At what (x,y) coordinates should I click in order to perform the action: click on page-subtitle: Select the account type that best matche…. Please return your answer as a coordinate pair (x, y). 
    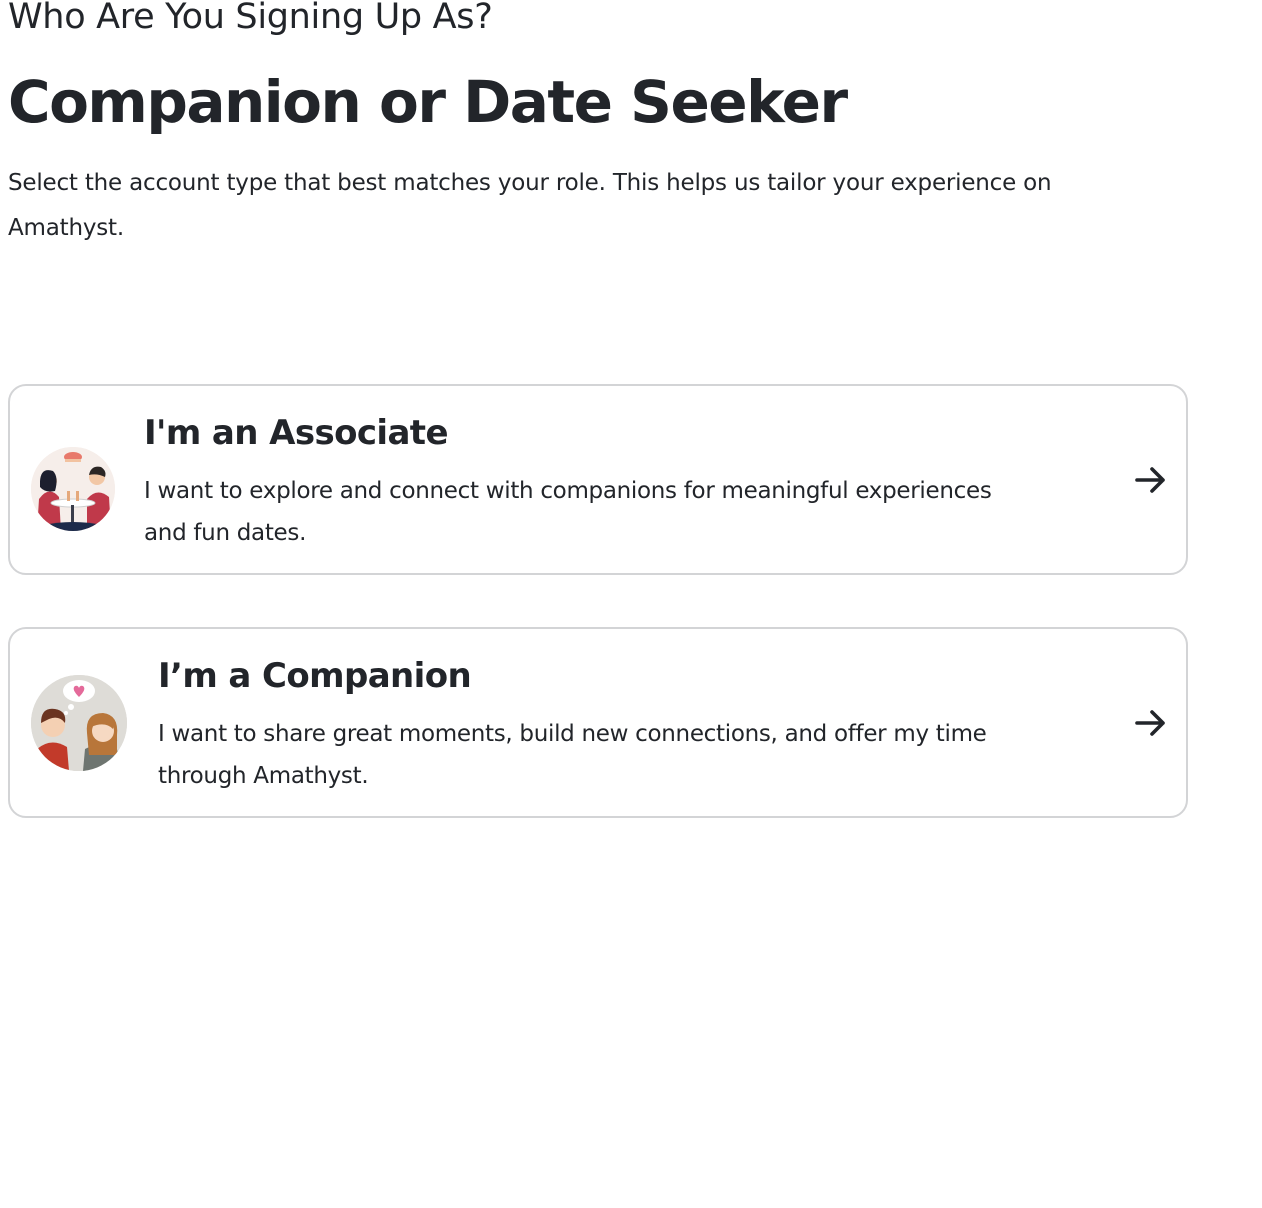
    Looking at the image, I should click on (530, 205).